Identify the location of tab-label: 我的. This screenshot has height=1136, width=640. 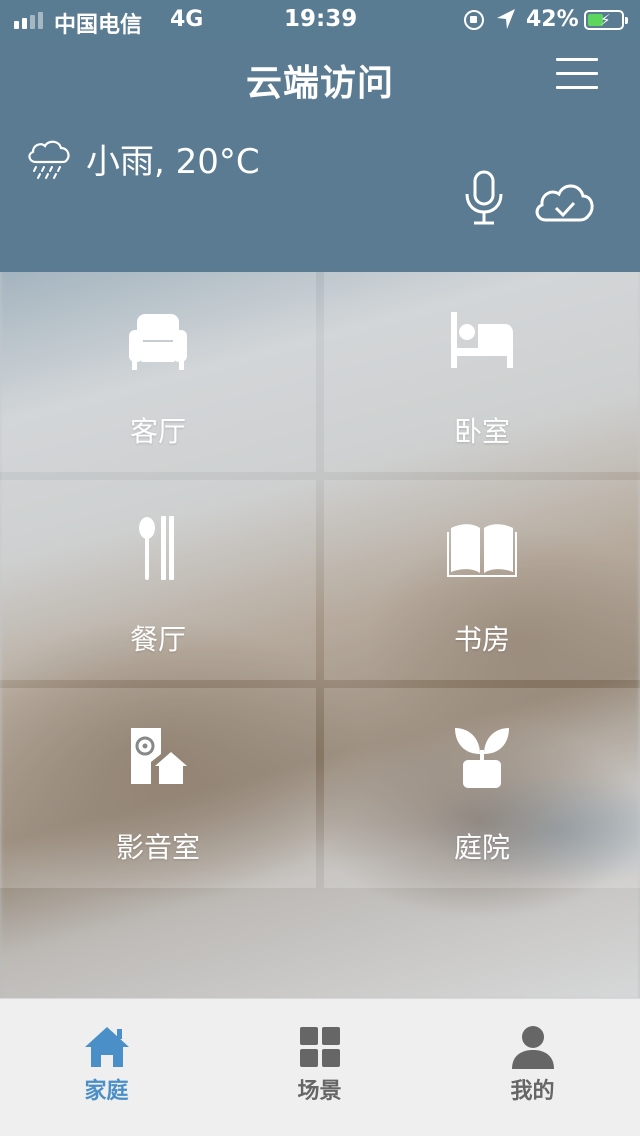
(532, 1091).